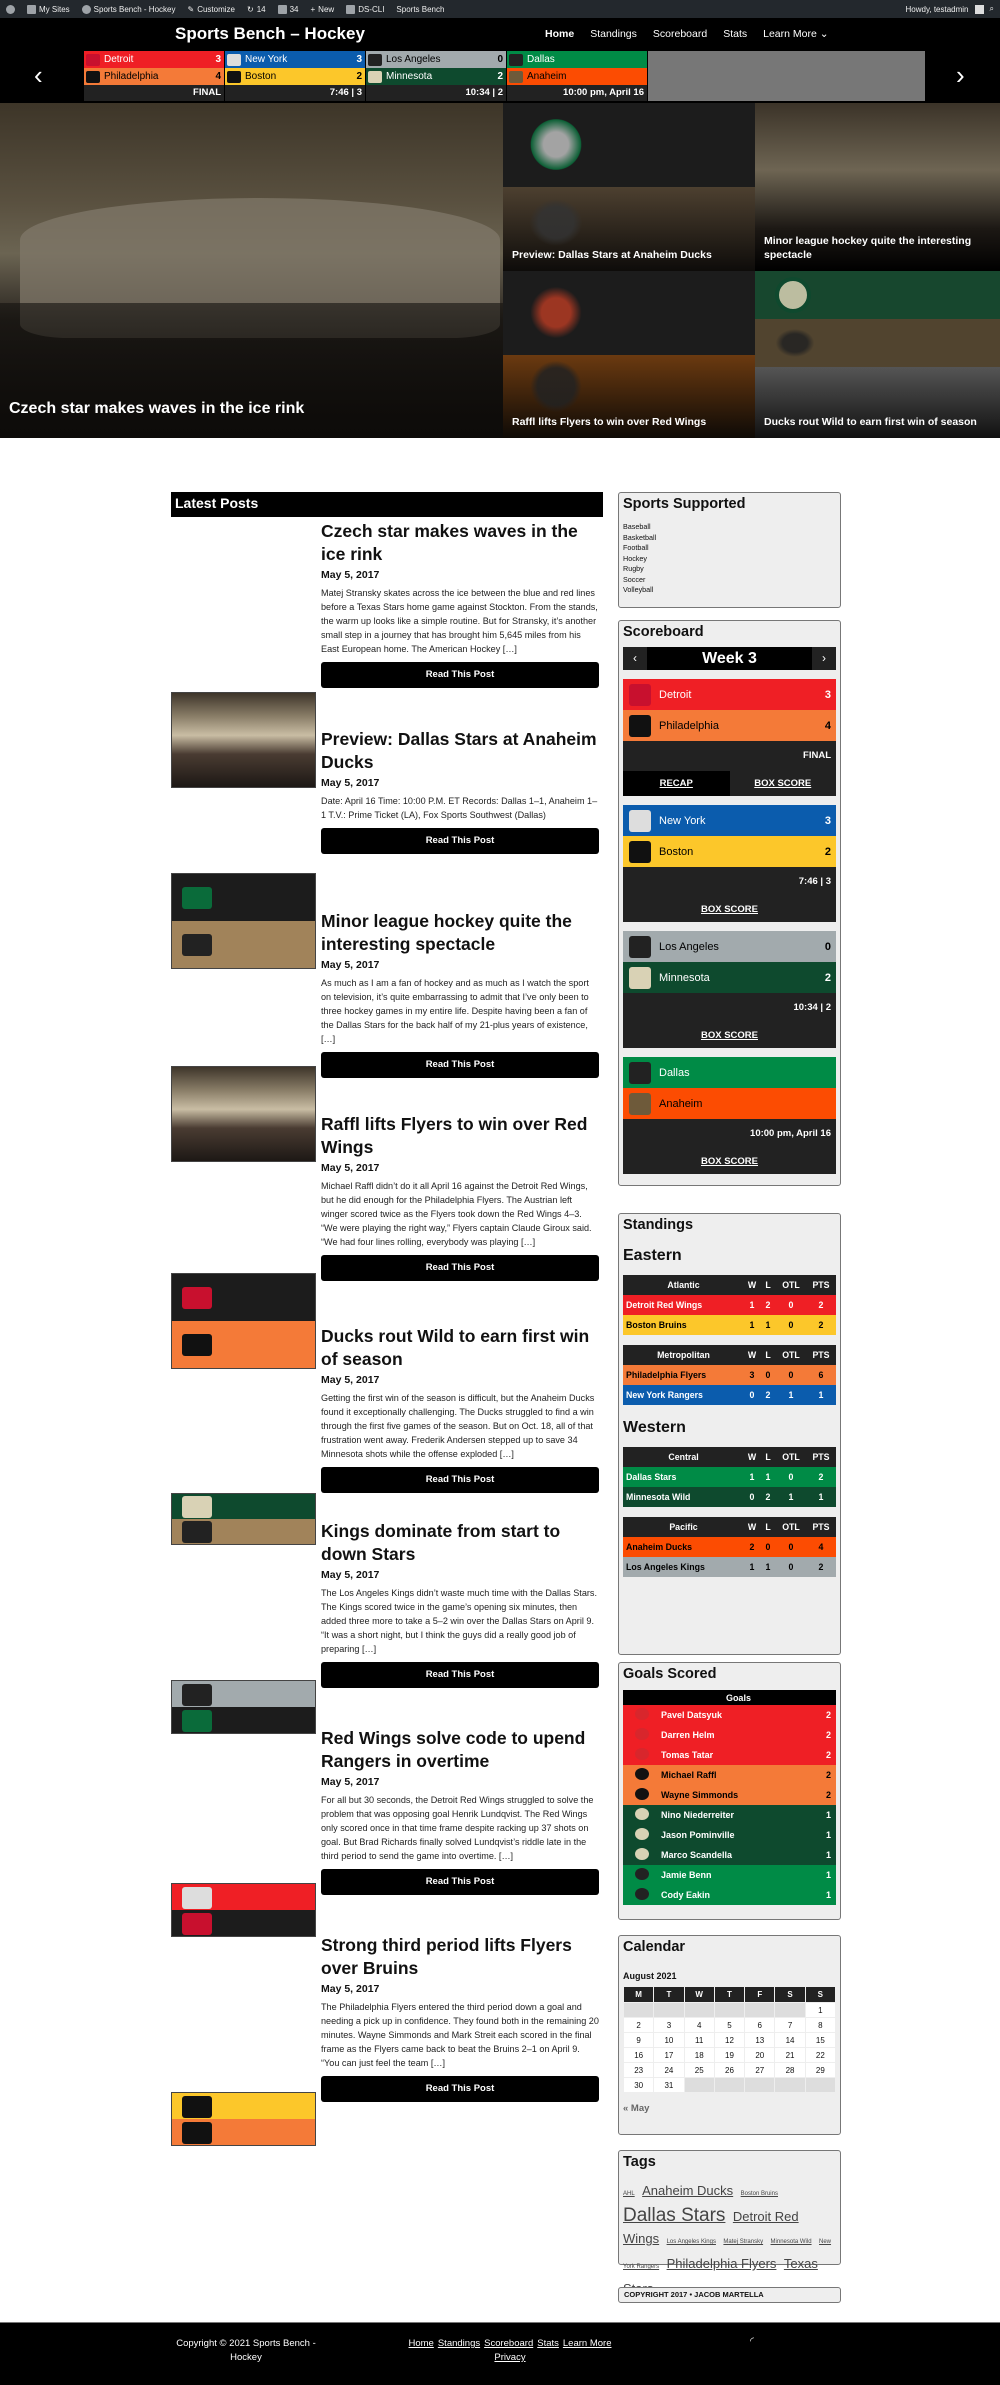 The width and height of the screenshot is (1000, 2385). Describe the element at coordinates (729, 580) in the screenshot. I see `sport-item: Soccer` at that location.